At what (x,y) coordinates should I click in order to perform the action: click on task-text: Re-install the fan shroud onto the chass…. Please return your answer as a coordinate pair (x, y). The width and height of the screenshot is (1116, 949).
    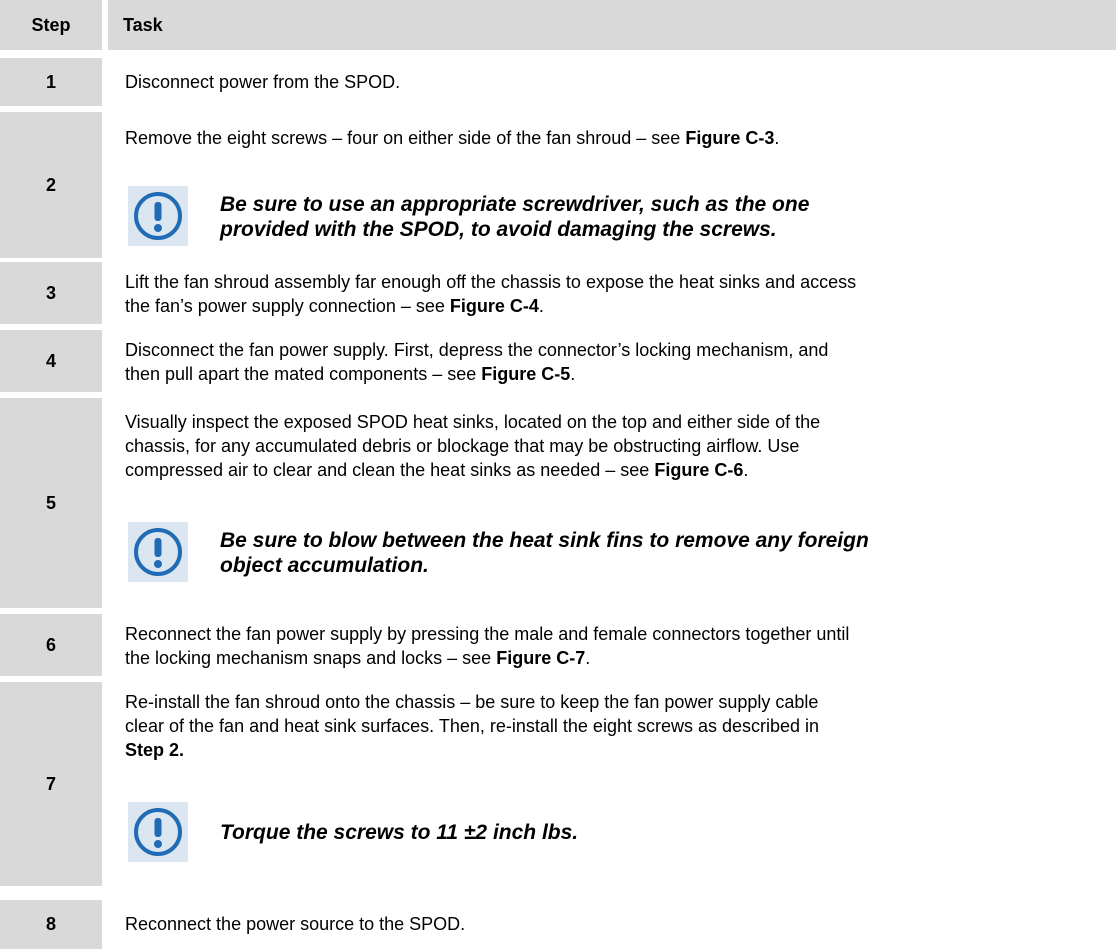
    Looking at the image, I should click on (472, 726).